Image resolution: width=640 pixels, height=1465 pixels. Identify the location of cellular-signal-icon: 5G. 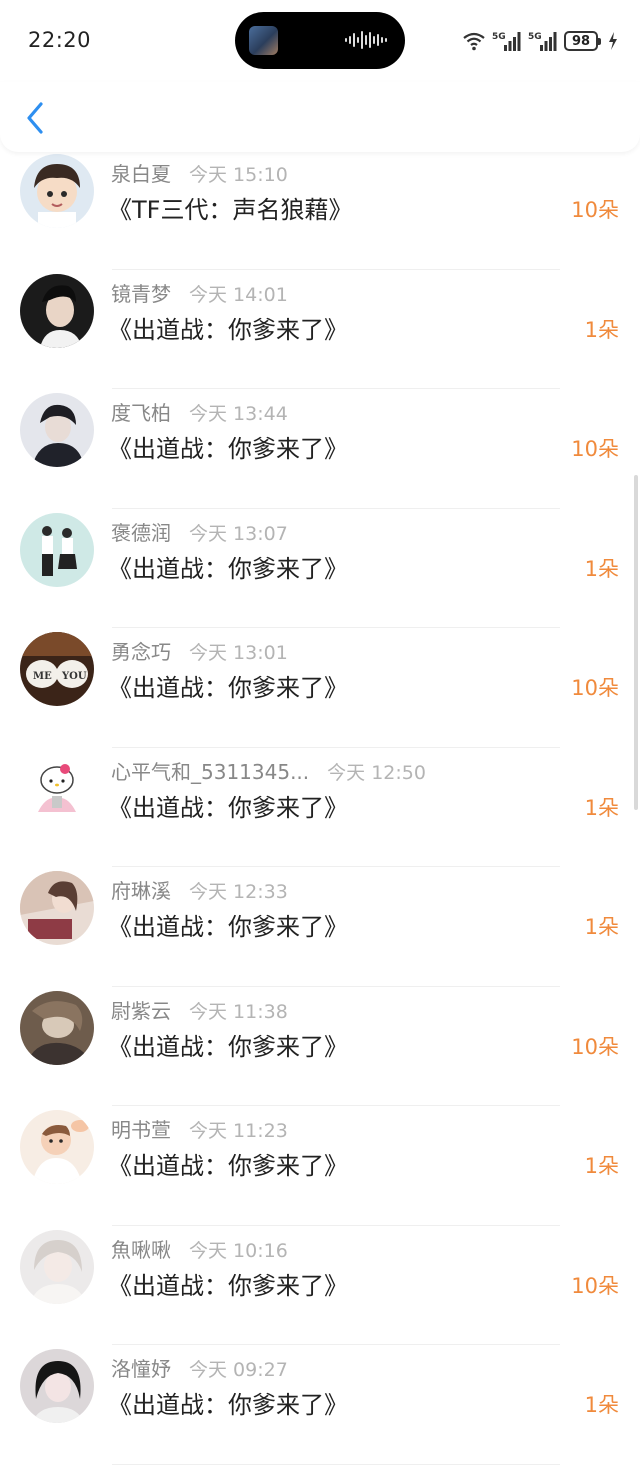
(506, 41).